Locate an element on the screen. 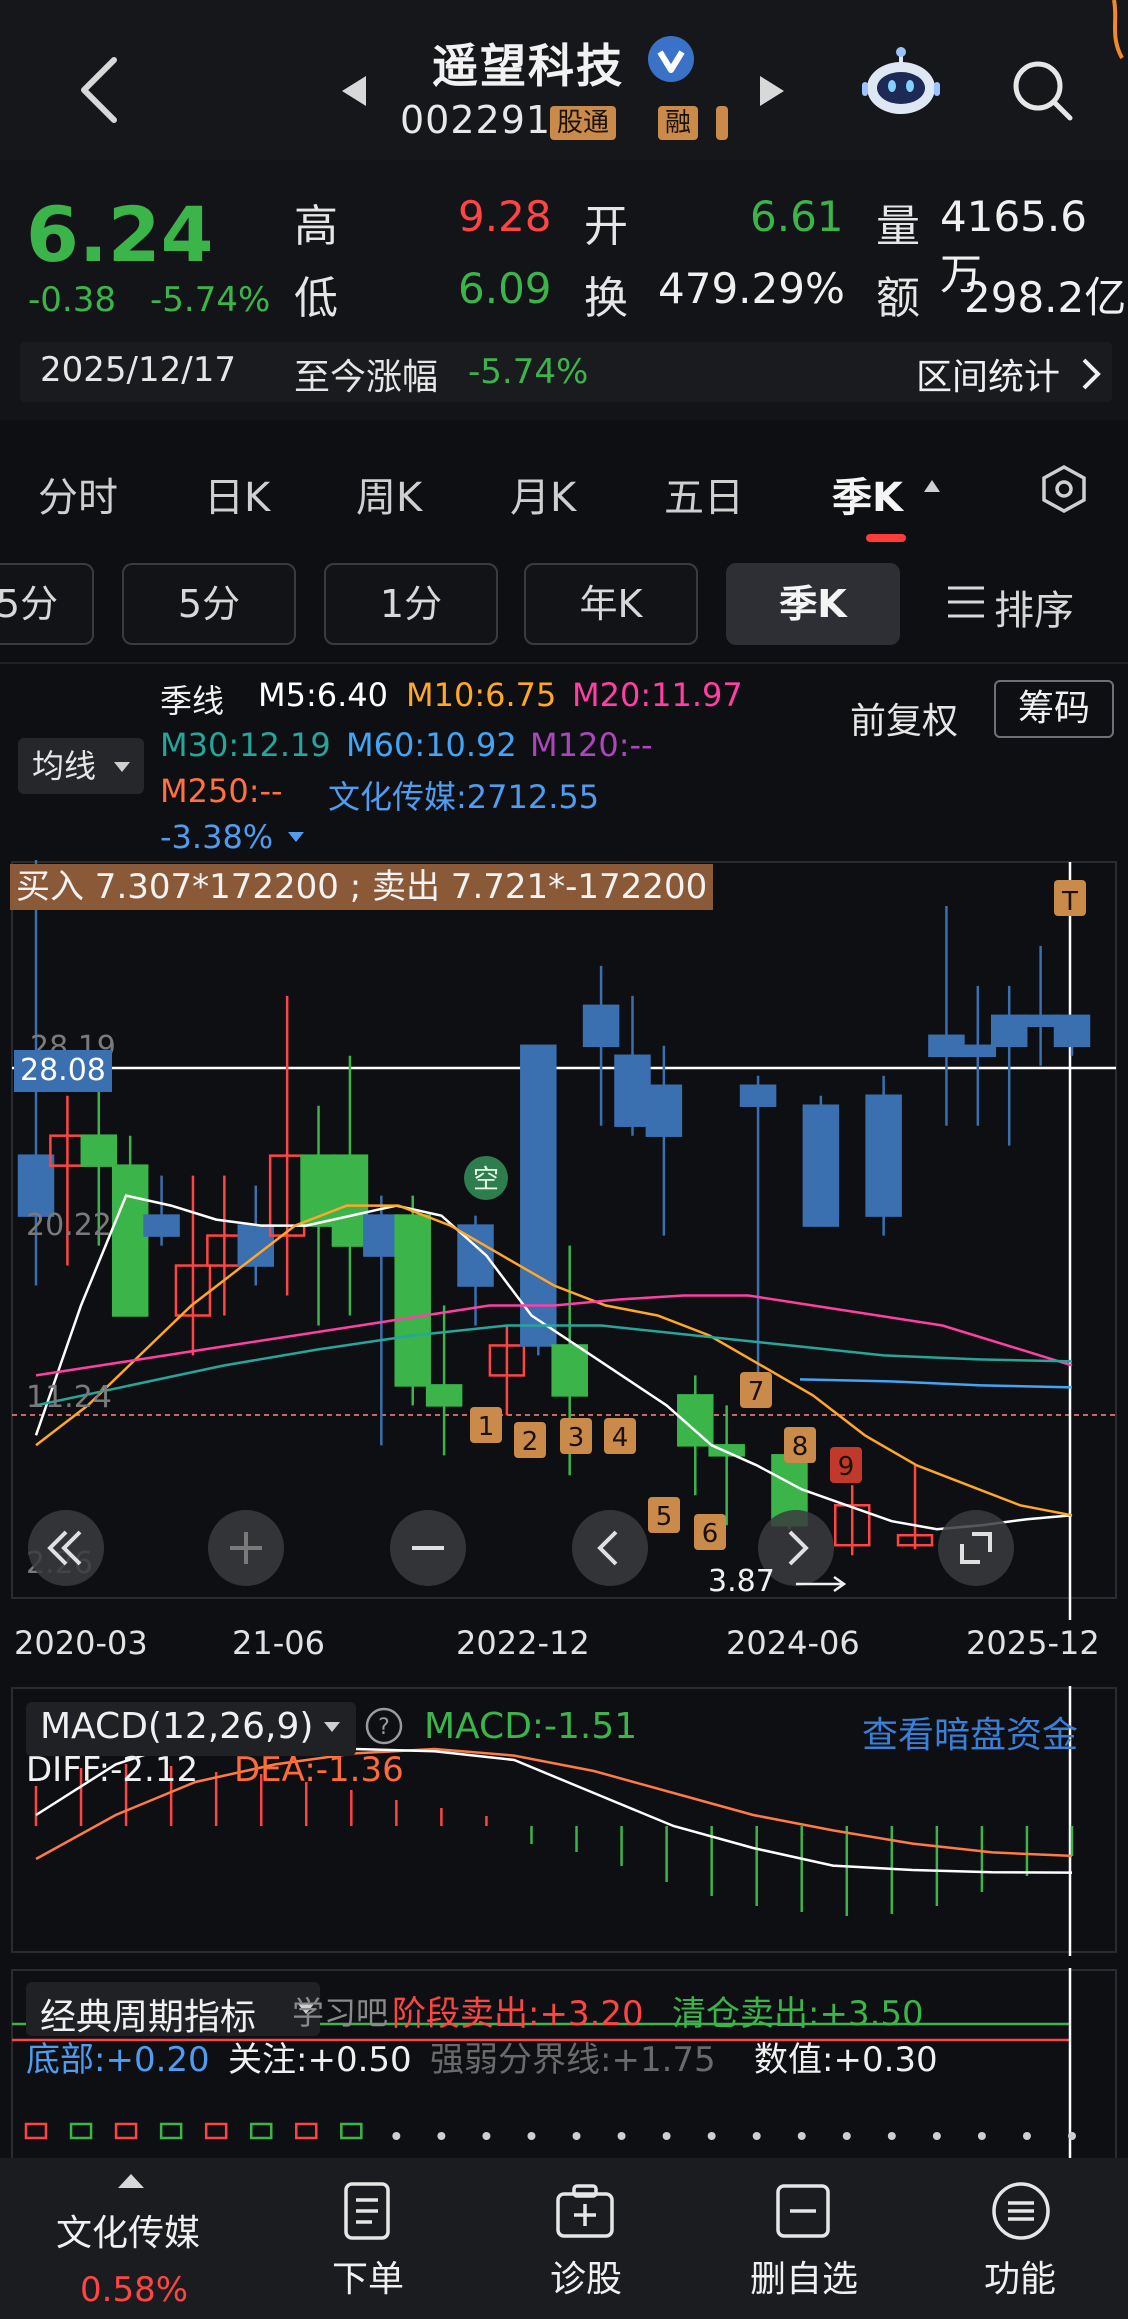 Image resolution: width=1128 pixels, height=2319 pixels. top-marker-label: T is located at coordinates (1069, 902).